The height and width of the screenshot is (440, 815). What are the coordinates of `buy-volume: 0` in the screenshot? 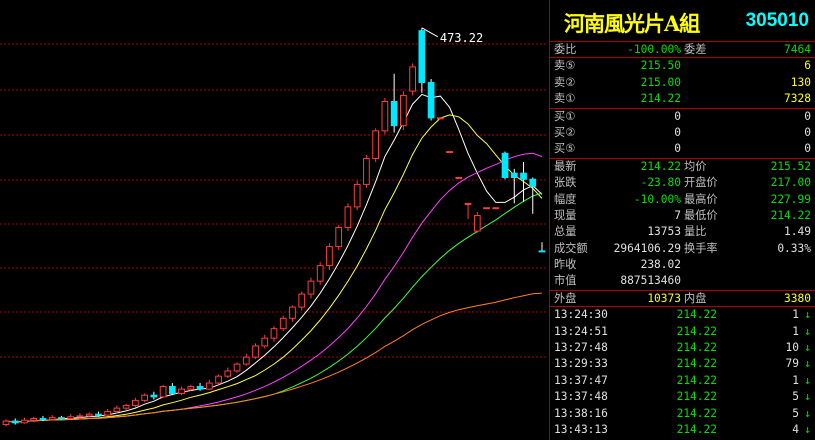 It's located at (807, 116).